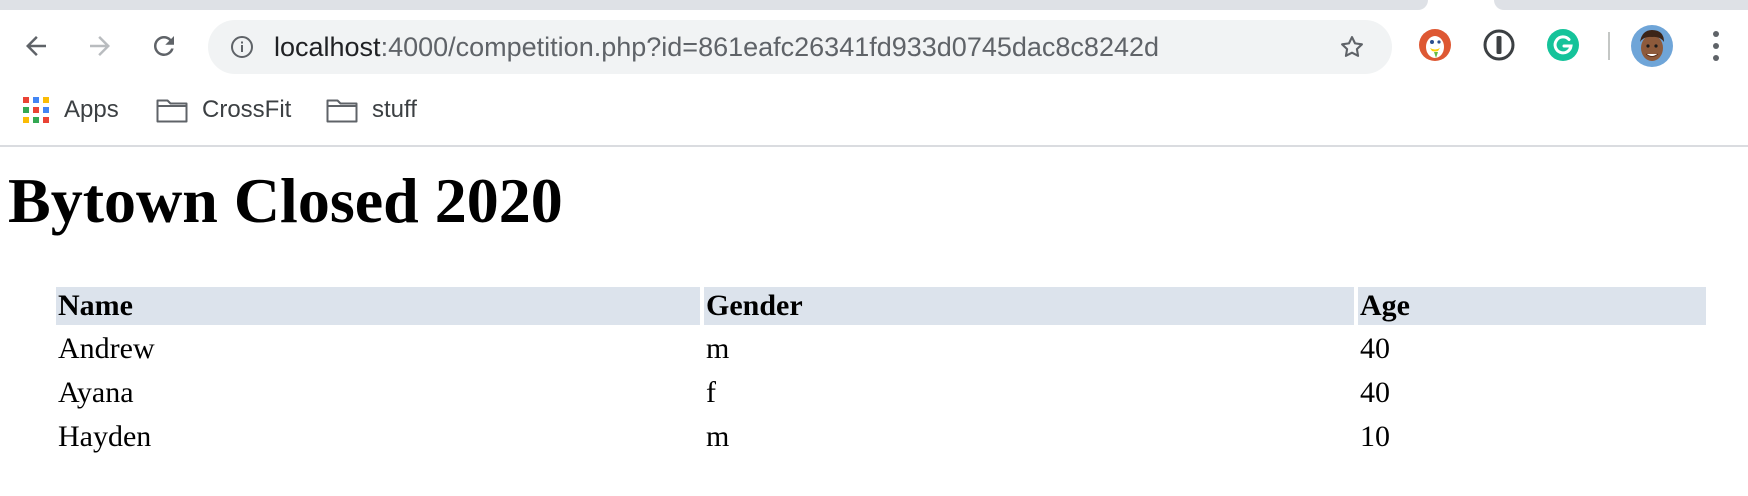  I want to click on cell-gender: f, so click(711, 392).